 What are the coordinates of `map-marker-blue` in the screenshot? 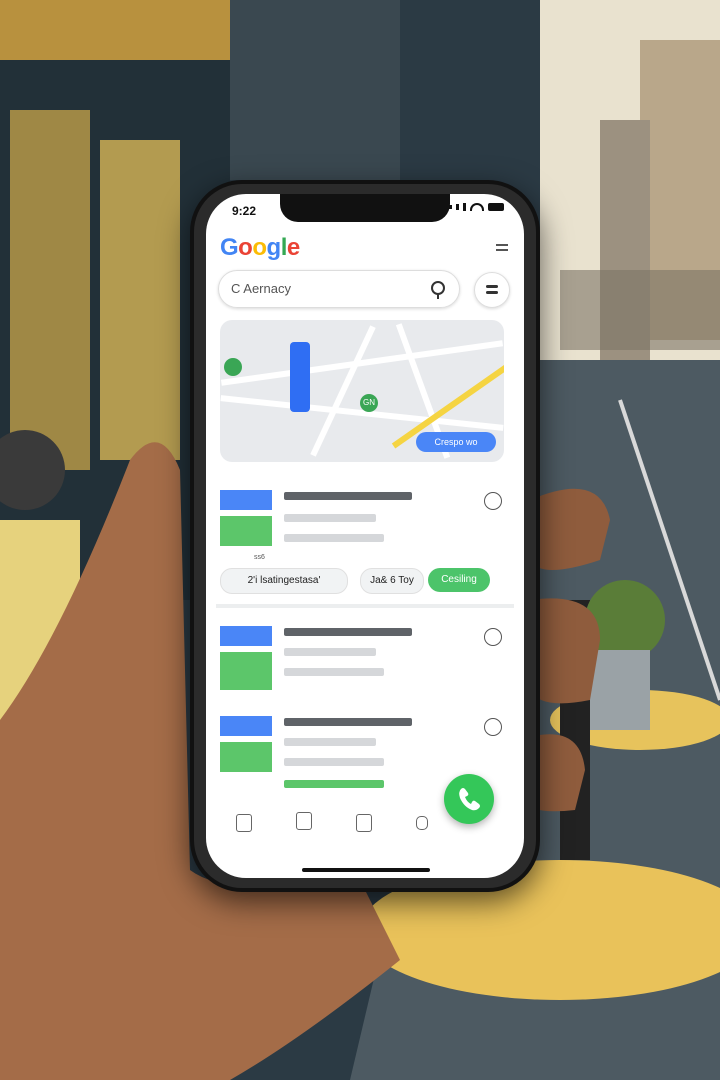 It's located at (300, 377).